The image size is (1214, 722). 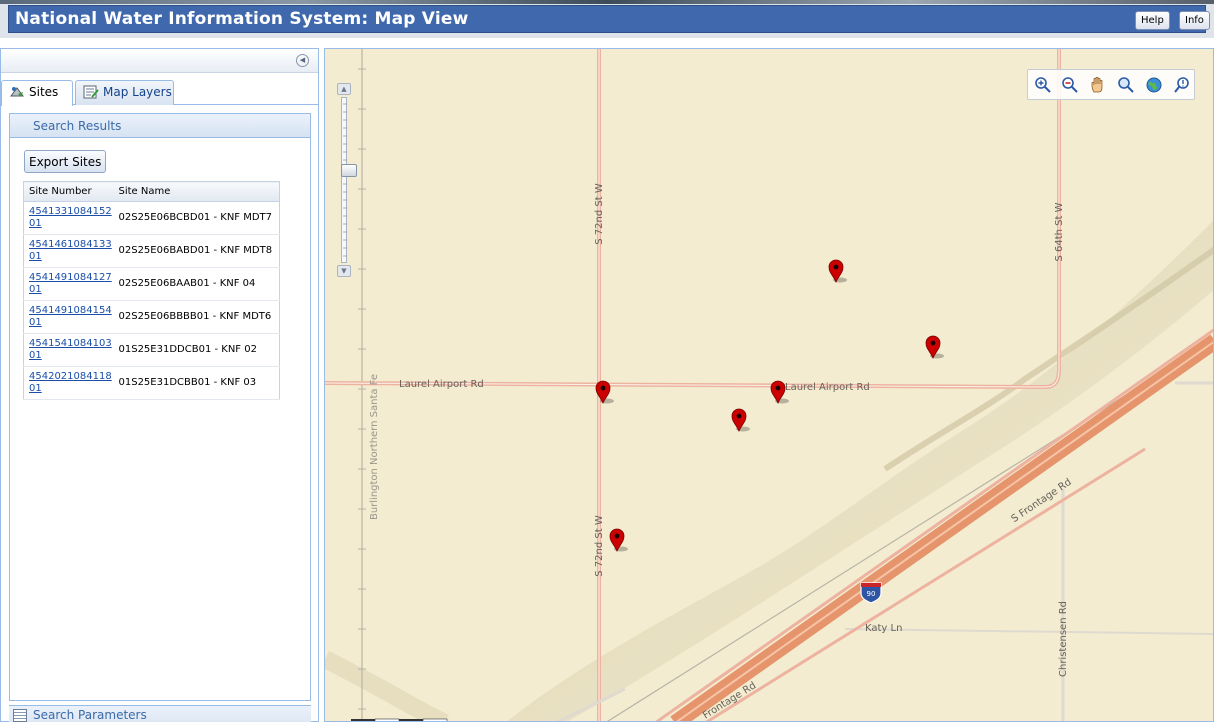 I want to click on header-banner-strip, so click(x=607, y=2).